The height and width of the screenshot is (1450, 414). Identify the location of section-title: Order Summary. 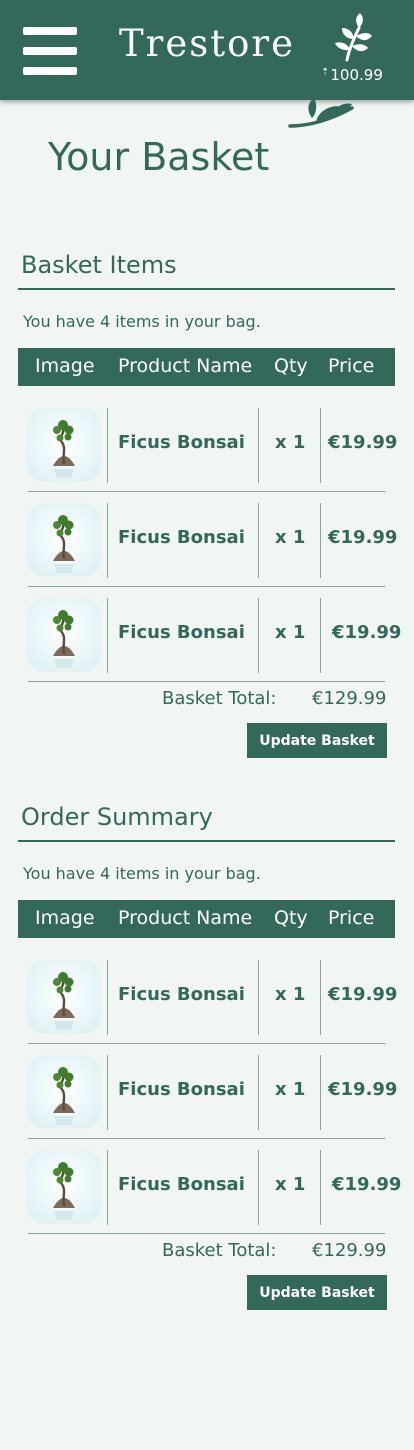
(117, 817).